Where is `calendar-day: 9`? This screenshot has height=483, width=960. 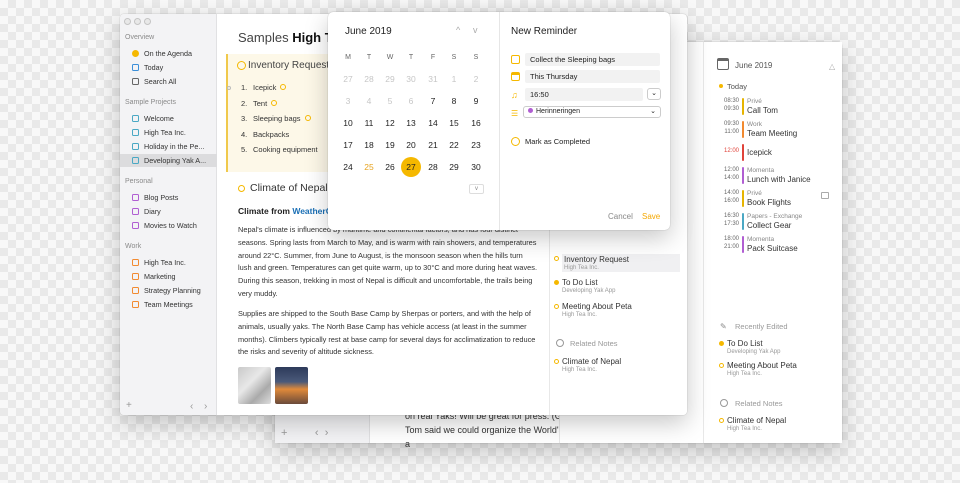
calendar-day: 9 is located at coordinates (476, 101).